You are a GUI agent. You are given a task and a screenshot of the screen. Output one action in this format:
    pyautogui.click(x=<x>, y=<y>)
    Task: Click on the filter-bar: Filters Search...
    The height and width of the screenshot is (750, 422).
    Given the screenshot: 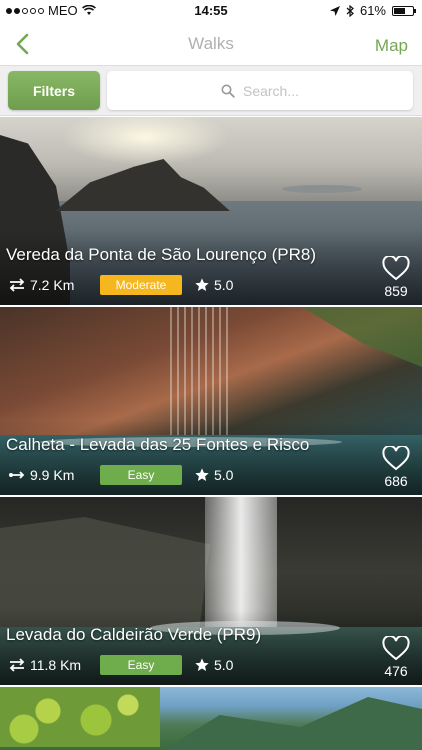 What is the action you would take?
    pyautogui.click(x=211, y=91)
    